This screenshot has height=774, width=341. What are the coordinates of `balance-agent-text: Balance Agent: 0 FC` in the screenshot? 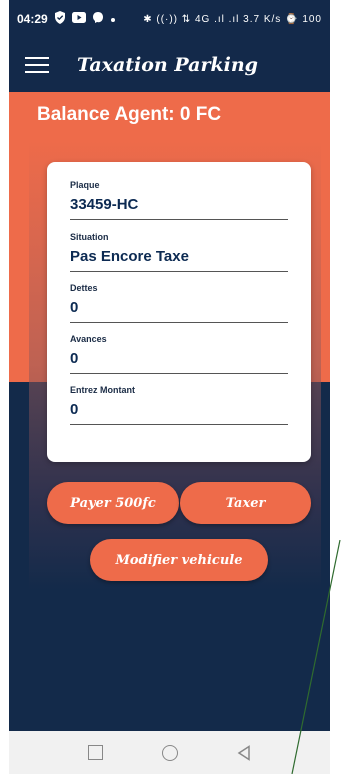 It's located at (129, 114).